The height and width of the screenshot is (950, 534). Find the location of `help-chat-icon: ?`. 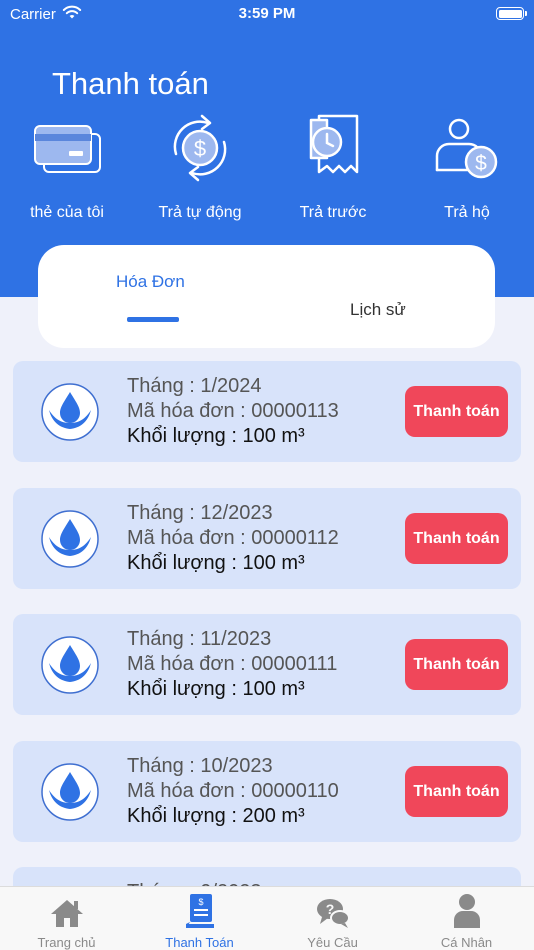

help-chat-icon: ? is located at coordinates (333, 913).